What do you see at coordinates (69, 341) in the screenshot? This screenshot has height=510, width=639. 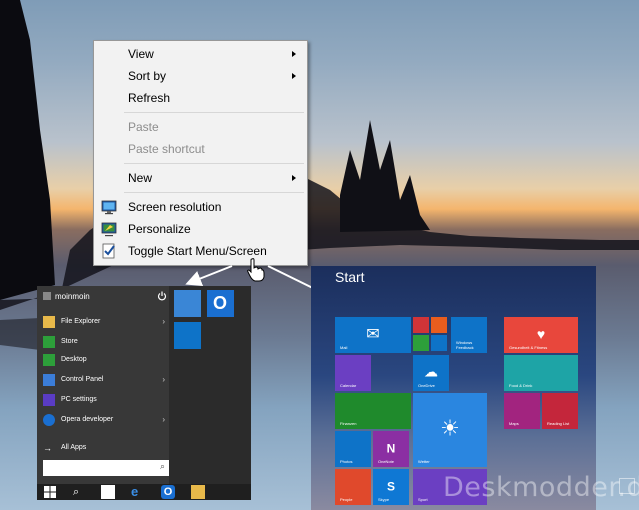 I see `start-item-label: Store` at bounding box center [69, 341].